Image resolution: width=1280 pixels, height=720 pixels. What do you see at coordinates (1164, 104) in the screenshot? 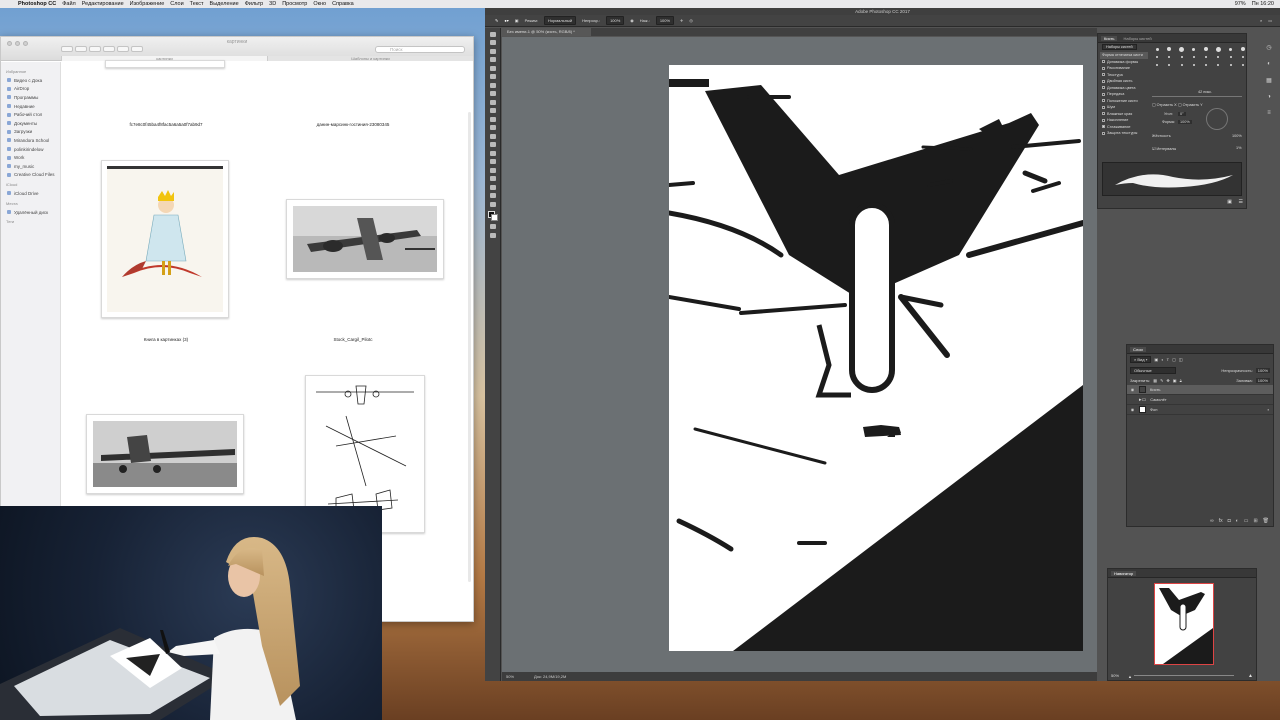
I see `flip-x-checkbox: ▢ Отразить X` at bounding box center [1164, 104].